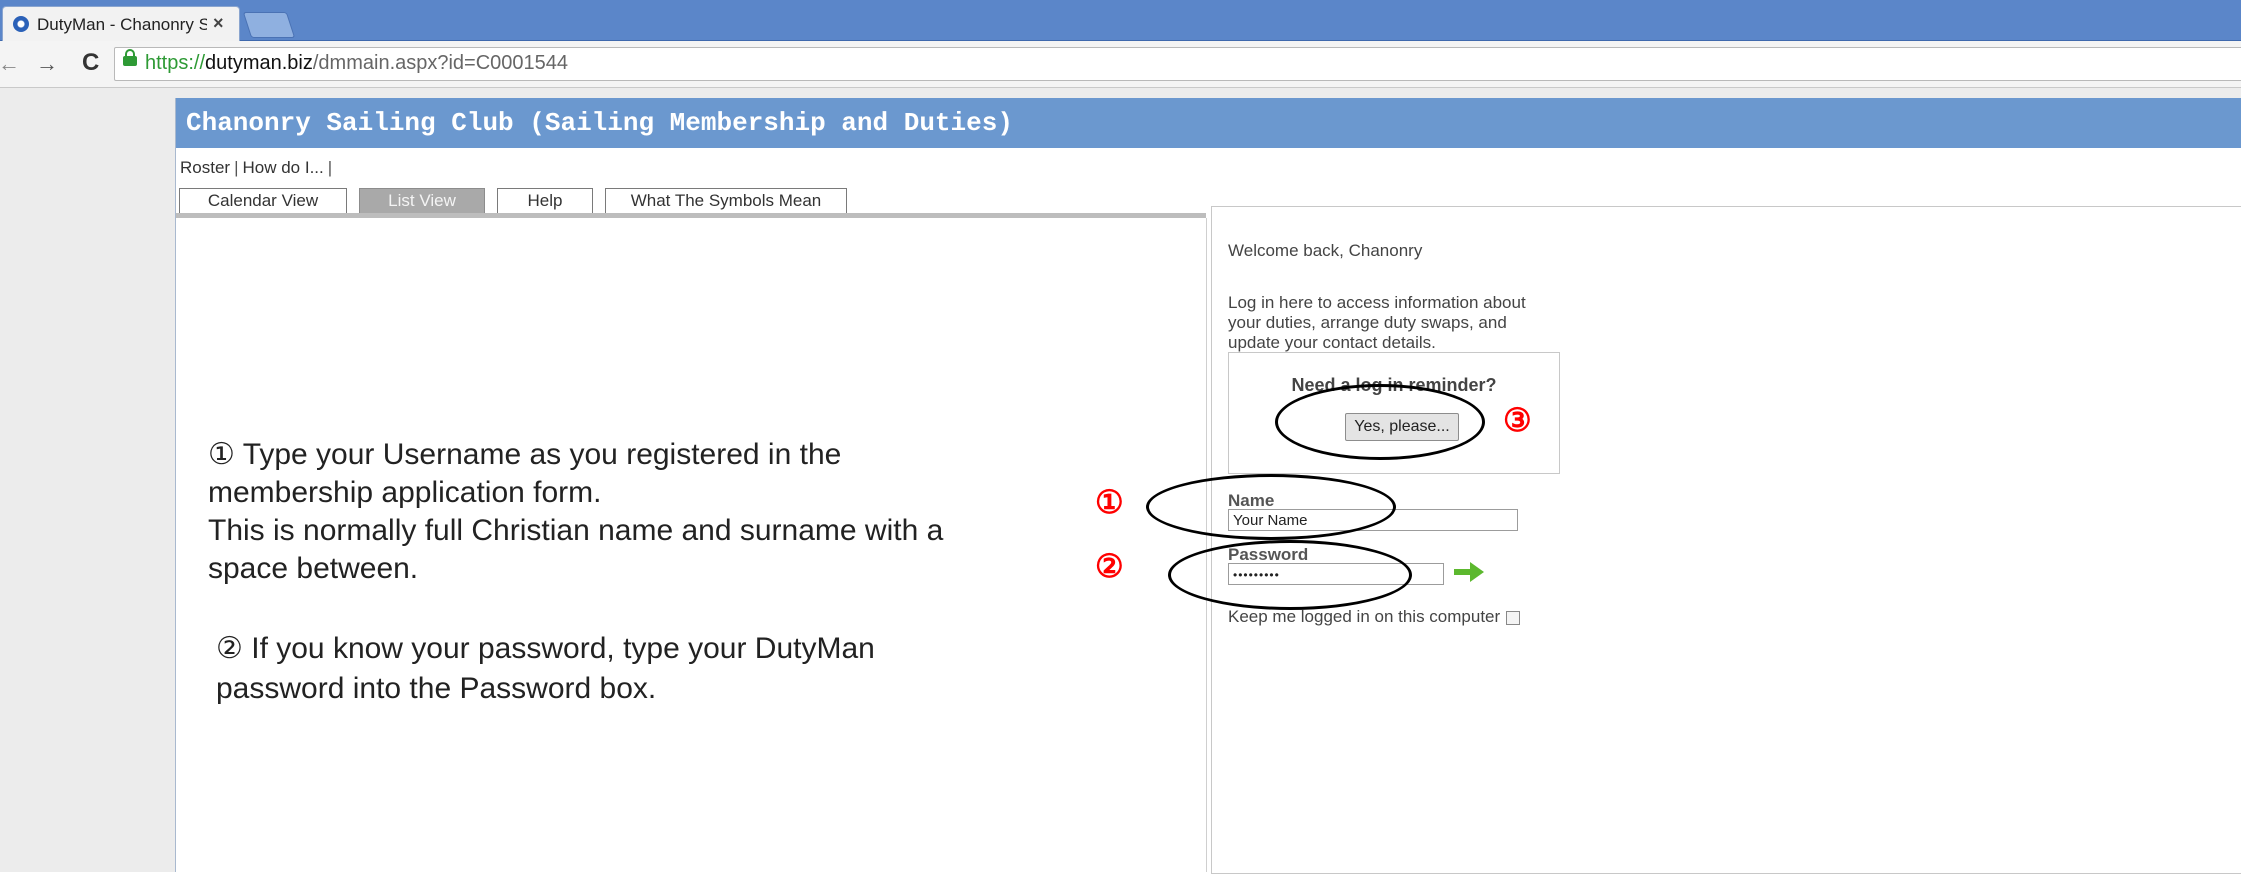  I want to click on reload-icon: C, so click(90, 63).